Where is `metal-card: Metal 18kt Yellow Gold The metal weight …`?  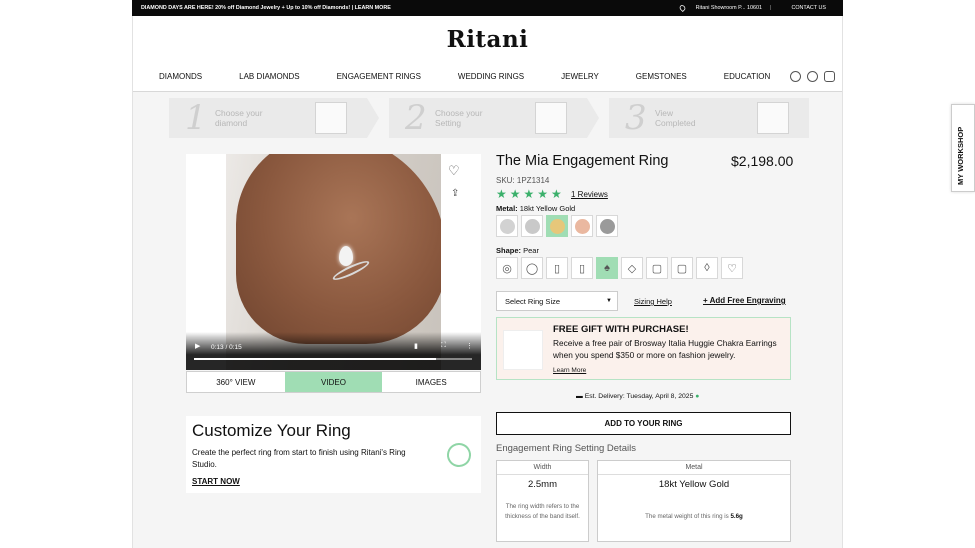 metal-card: Metal 18kt Yellow Gold The metal weight … is located at coordinates (694, 501).